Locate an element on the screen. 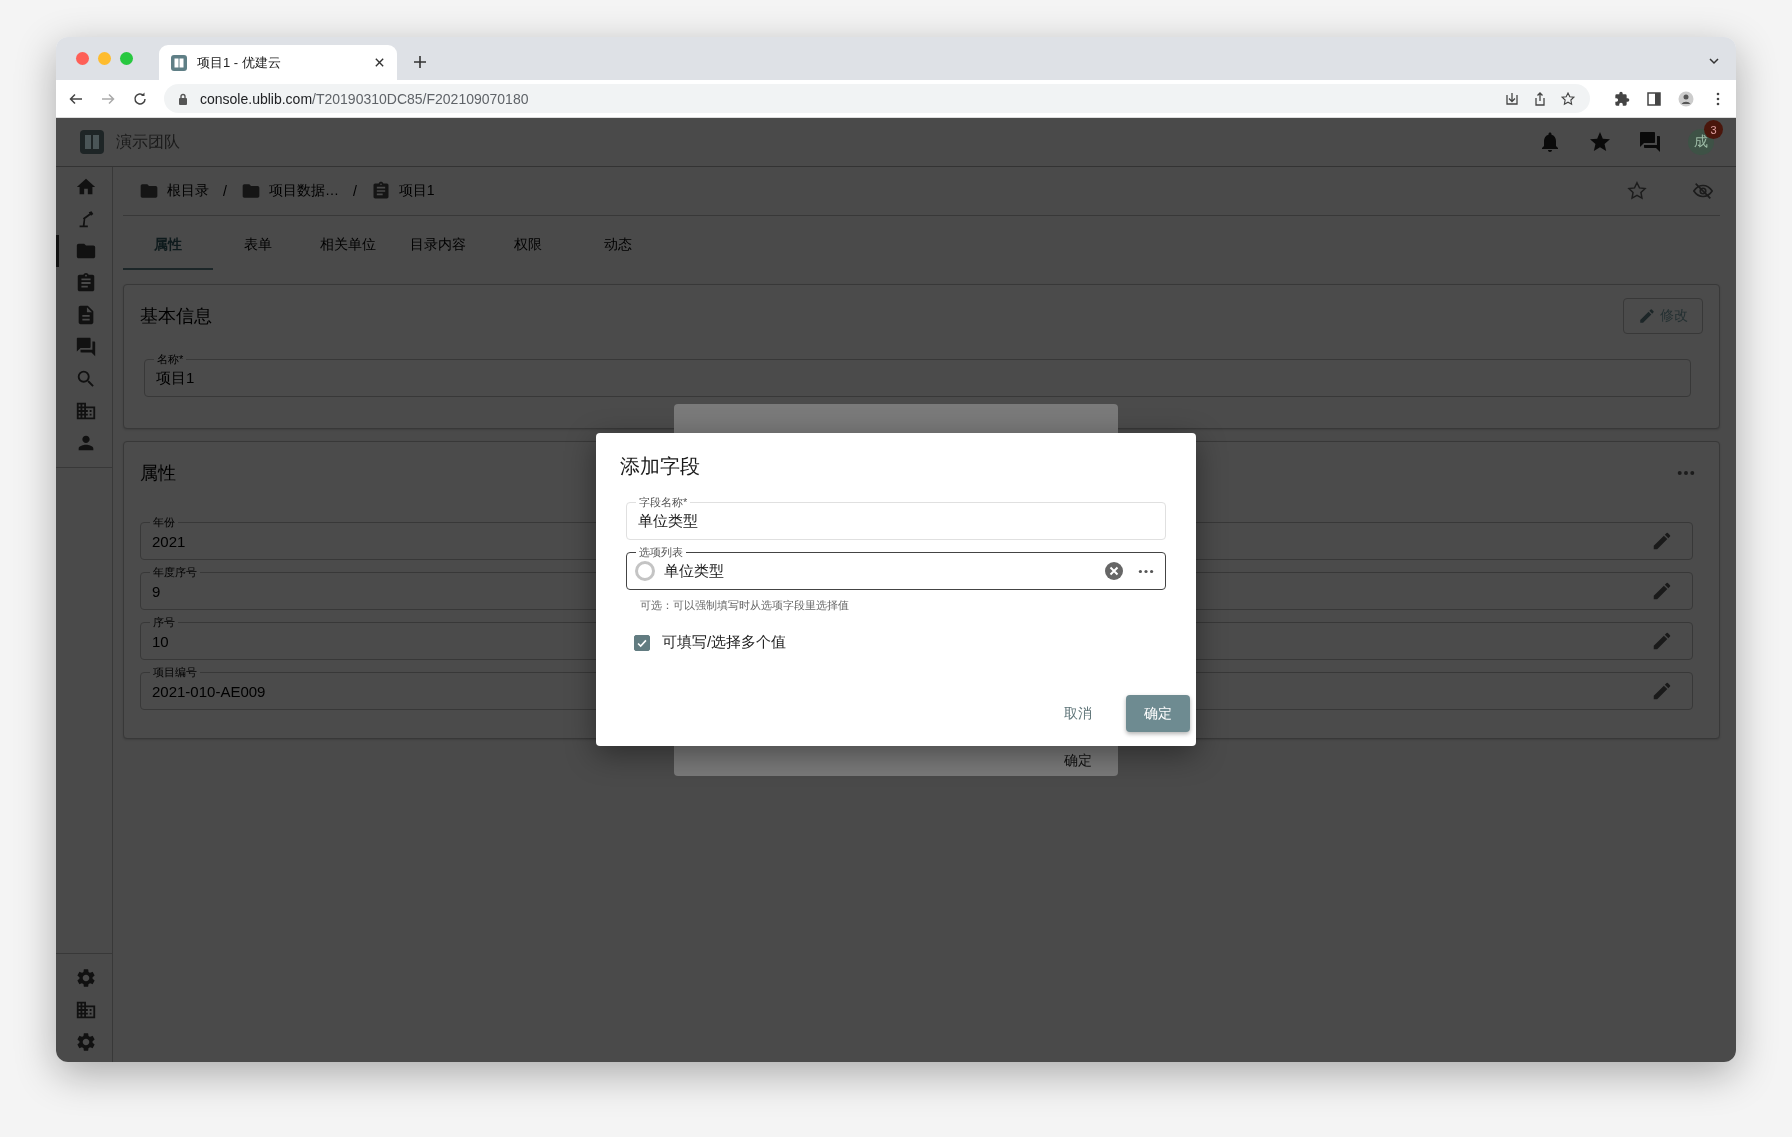 Image resolution: width=1792 pixels, height=1137 pixels. options-list-field: 选项列表 单位类型 is located at coordinates (896, 566).